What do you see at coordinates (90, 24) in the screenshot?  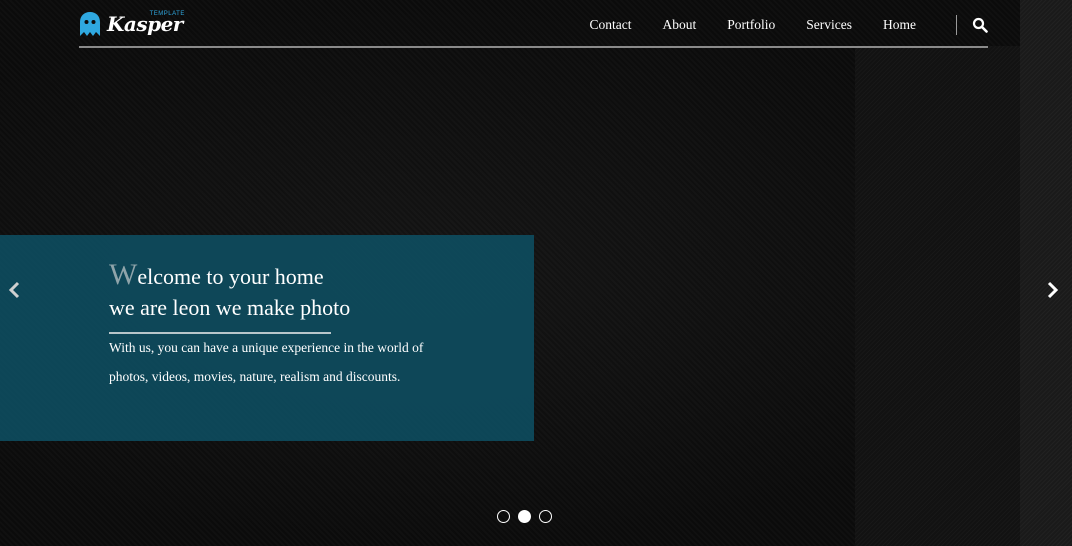 I see `ghost-icon` at bounding box center [90, 24].